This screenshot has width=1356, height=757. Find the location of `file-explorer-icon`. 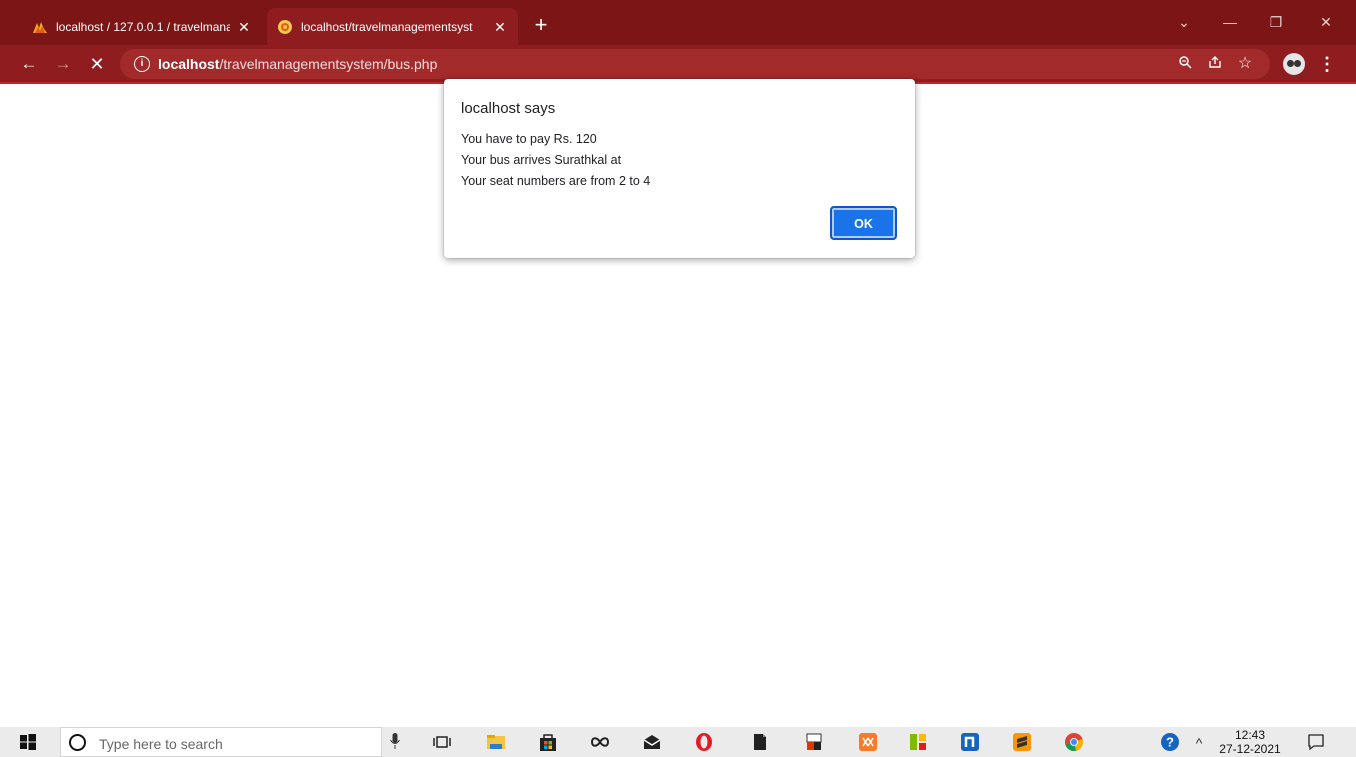

file-explorer-icon is located at coordinates (496, 742).